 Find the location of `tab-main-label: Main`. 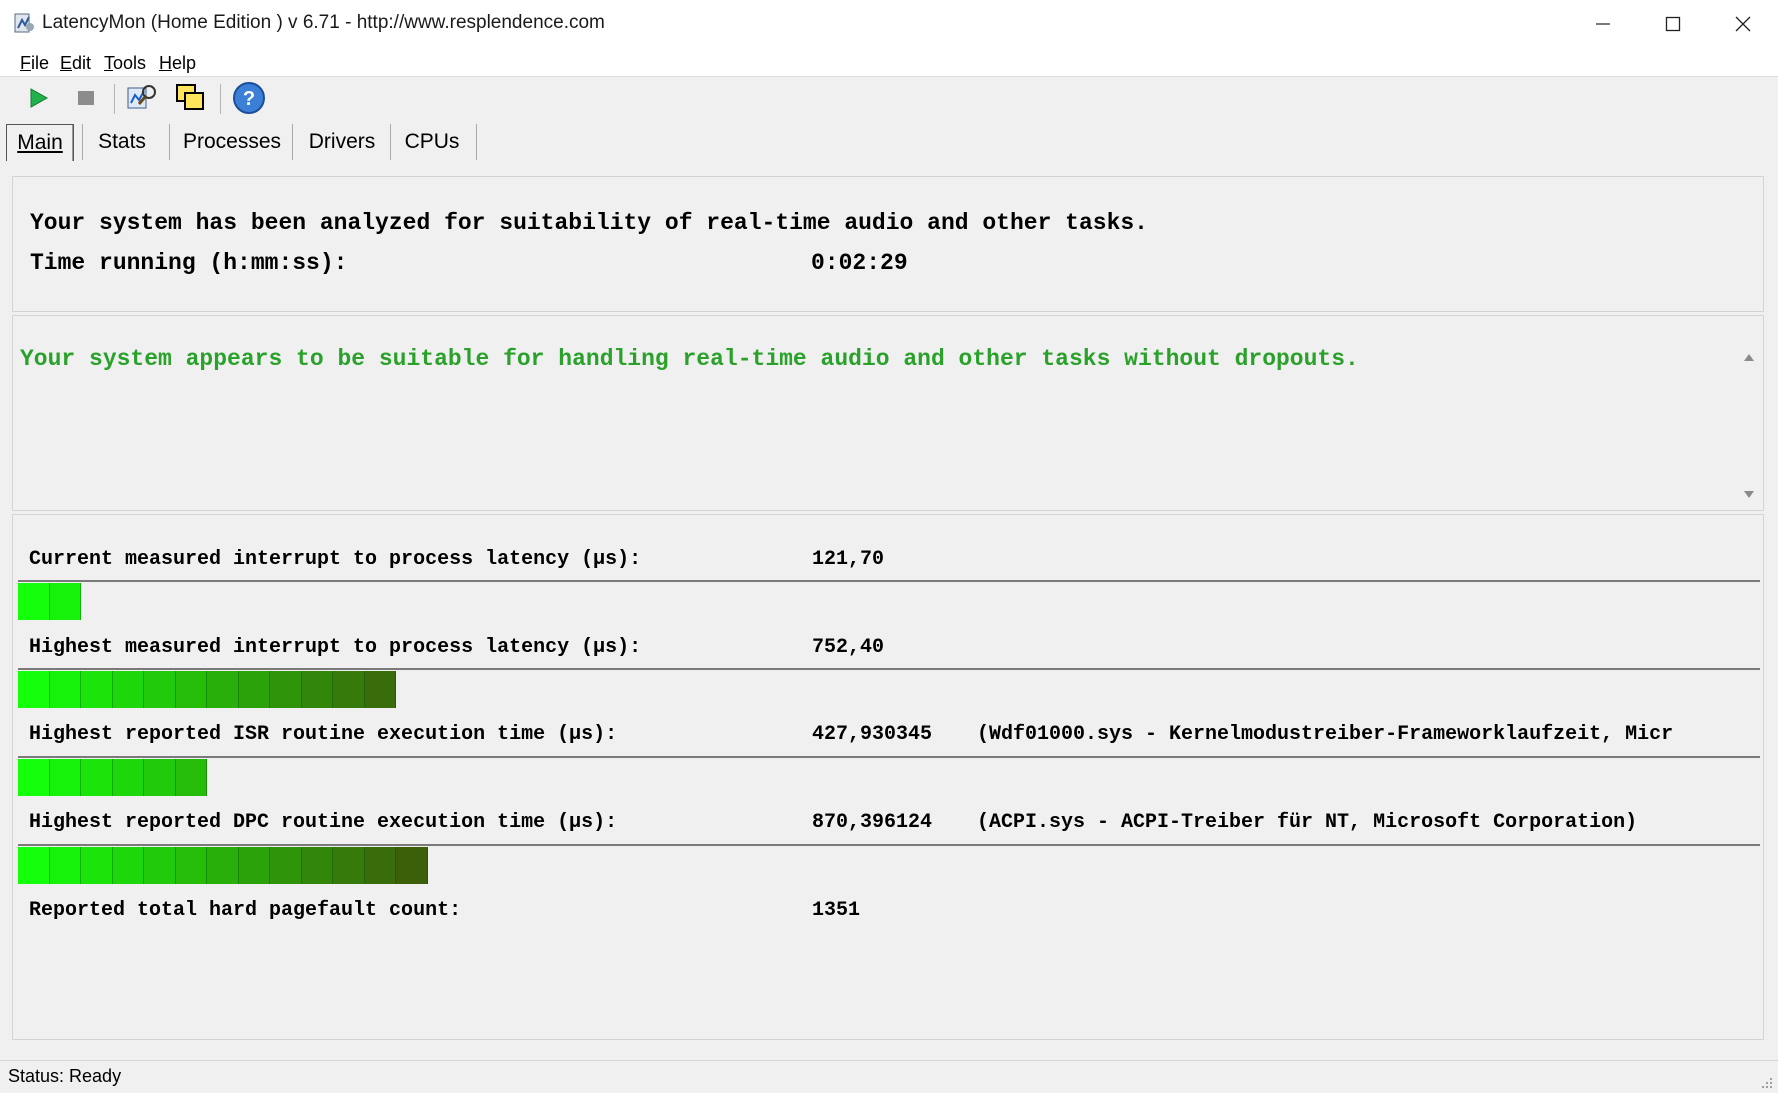

tab-main-label: Main is located at coordinates (40, 142).